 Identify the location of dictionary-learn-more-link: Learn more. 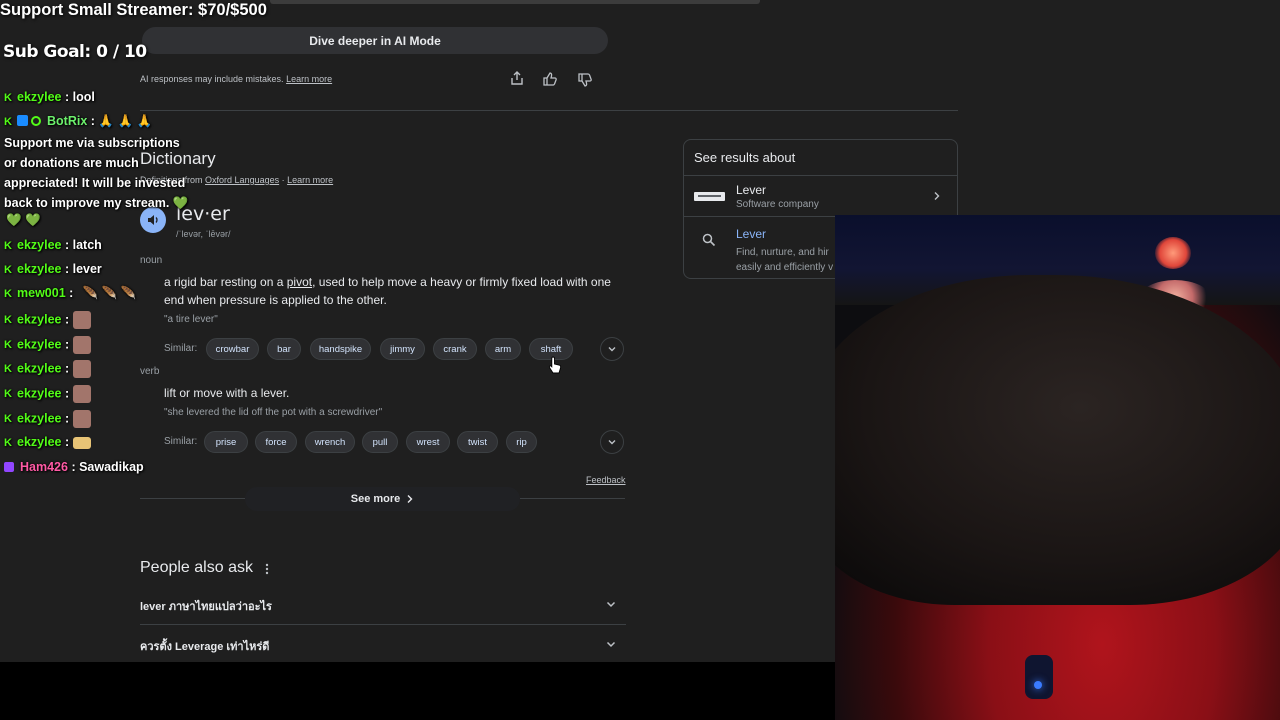
(310, 180).